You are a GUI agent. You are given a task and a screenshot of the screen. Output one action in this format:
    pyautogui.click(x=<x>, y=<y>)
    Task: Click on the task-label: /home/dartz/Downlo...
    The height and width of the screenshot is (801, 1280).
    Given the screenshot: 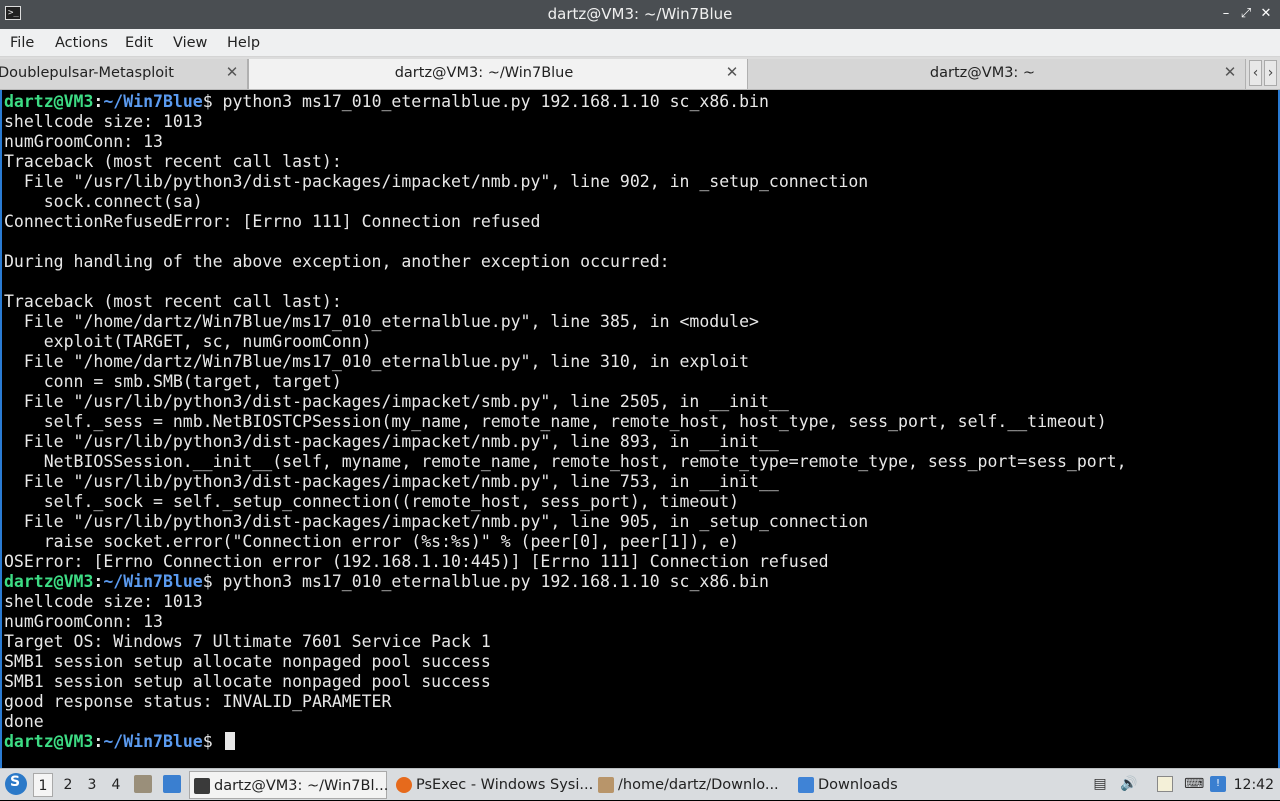 What is the action you would take?
    pyautogui.click(x=698, y=785)
    